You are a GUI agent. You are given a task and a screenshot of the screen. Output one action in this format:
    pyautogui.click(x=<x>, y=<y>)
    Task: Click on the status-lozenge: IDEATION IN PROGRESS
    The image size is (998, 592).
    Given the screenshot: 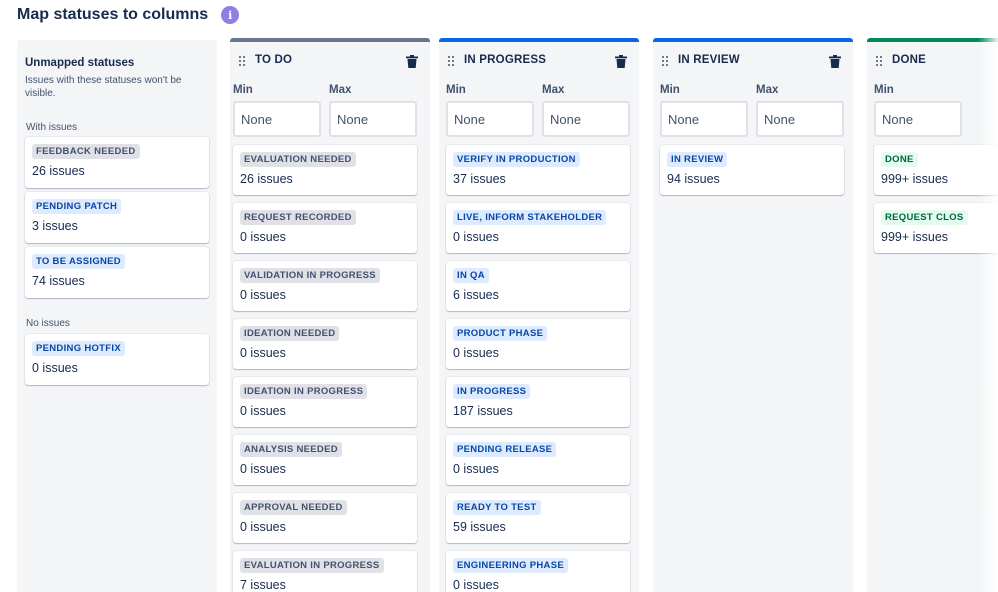 What is the action you would take?
    pyautogui.click(x=304, y=391)
    